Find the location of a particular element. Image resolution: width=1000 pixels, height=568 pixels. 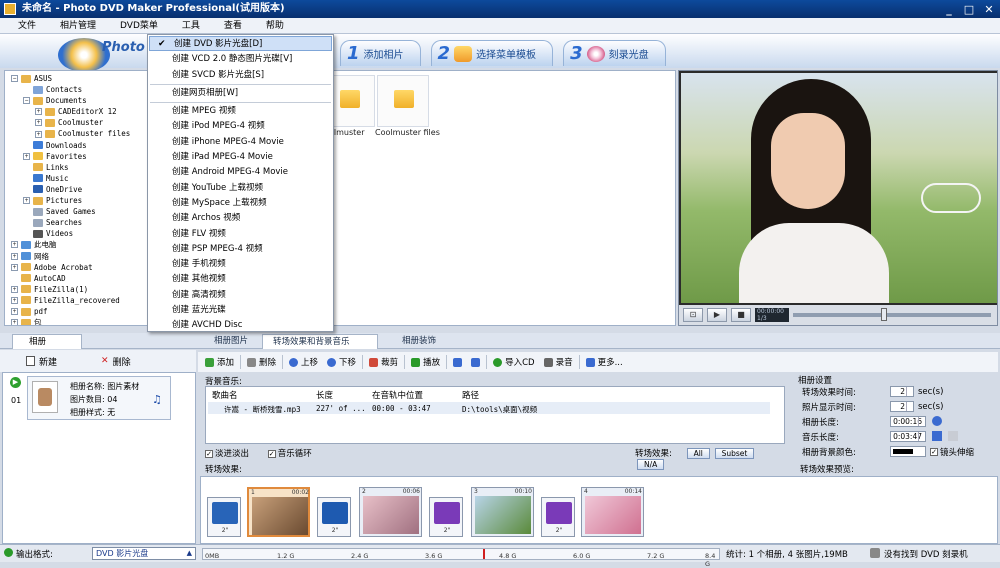

dropdown-item: 创建 PSP MPEG-4 视频 is located at coordinates (240, 249).